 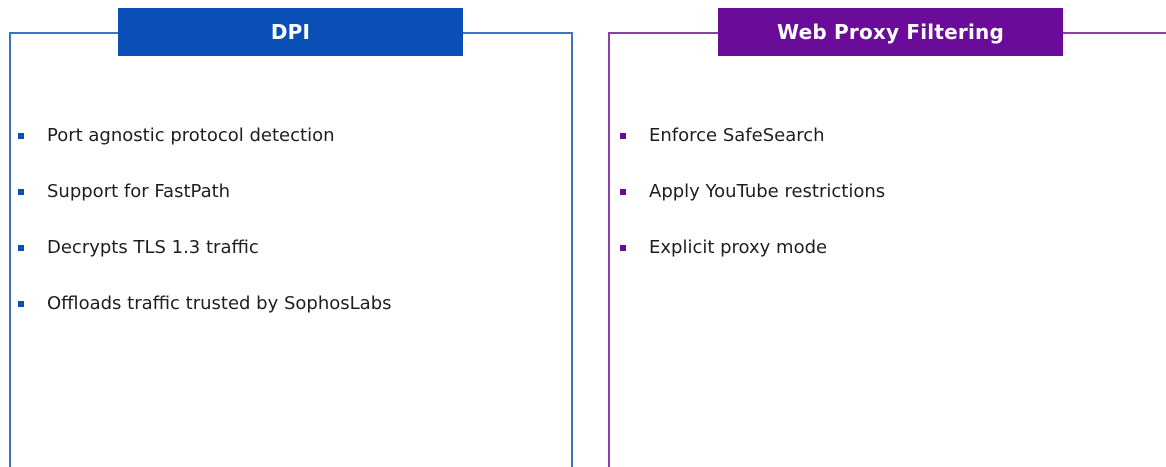 I want to click on dpi-feature-text: Decrypts TLS 1.3 traffic, so click(x=153, y=247).